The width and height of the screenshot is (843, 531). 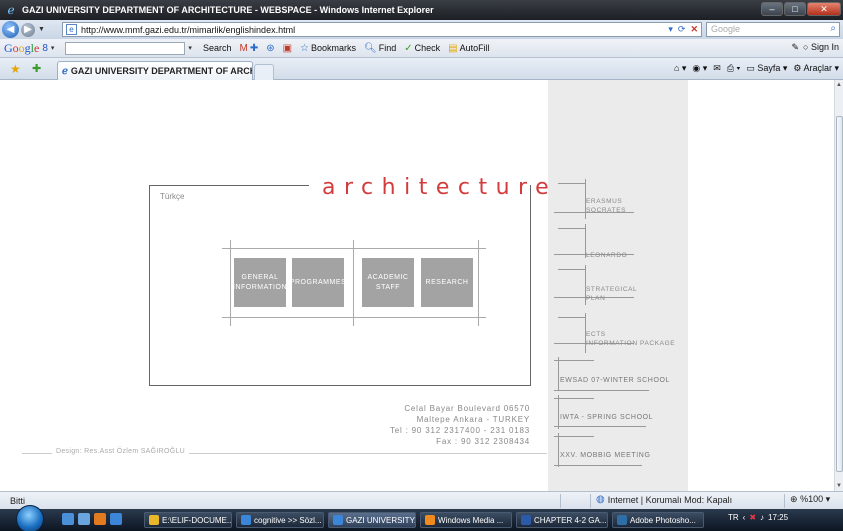 What do you see at coordinates (260, 282) in the screenshot?
I see `general-information-button: GENERAL INFORMATION` at bounding box center [260, 282].